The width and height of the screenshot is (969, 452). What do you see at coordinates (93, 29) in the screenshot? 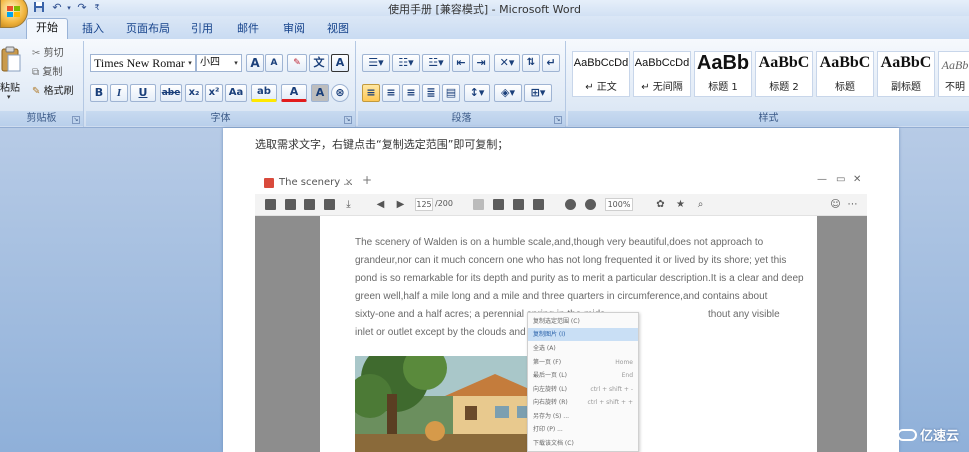
I see `tab-insert: 插入` at bounding box center [93, 29].